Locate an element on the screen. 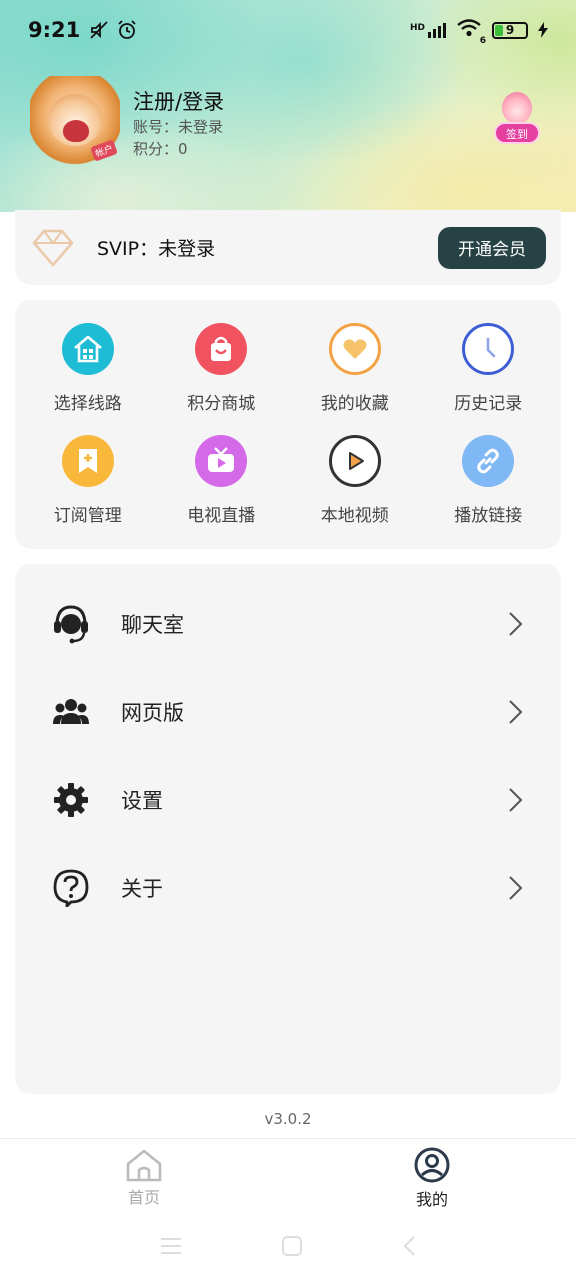 The width and height of the screenshot is (576, 1280). svip-status: SVIP：未登录 is located at coordinates (156, 249).